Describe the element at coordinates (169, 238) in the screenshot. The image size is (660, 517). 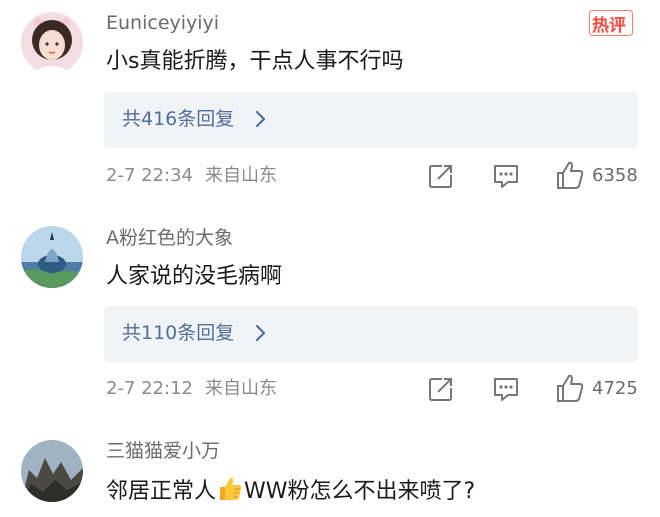
I see `username: A粉红色的大象` at that location.